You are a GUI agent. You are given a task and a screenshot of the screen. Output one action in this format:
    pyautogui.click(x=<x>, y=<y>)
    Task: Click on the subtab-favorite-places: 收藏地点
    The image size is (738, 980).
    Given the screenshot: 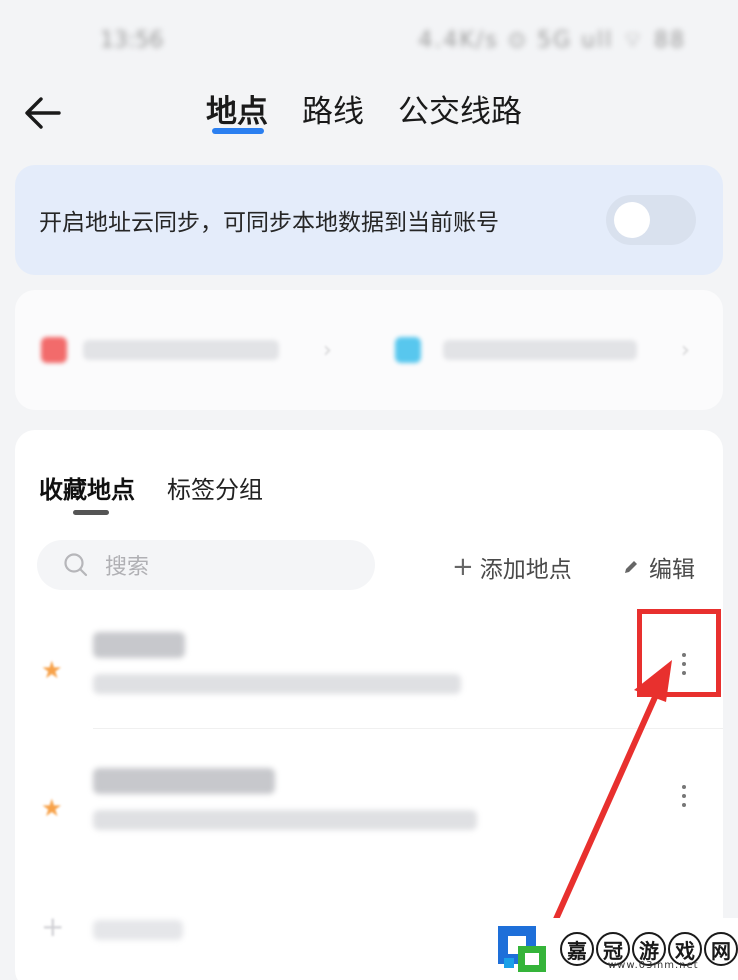 What is the action you would take?
    pyautogui.click(x=87, y=487)
    